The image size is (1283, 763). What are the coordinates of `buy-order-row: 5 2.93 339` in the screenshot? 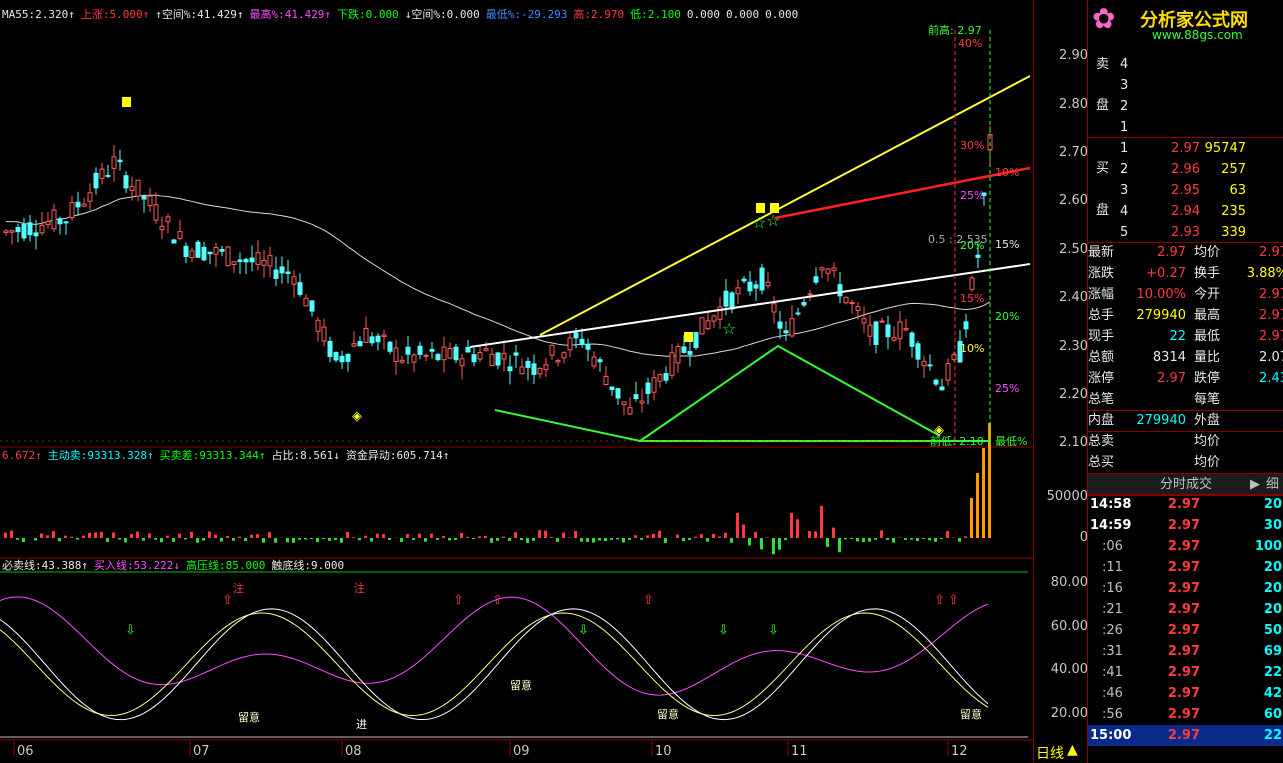 It's located at (1185, 232).